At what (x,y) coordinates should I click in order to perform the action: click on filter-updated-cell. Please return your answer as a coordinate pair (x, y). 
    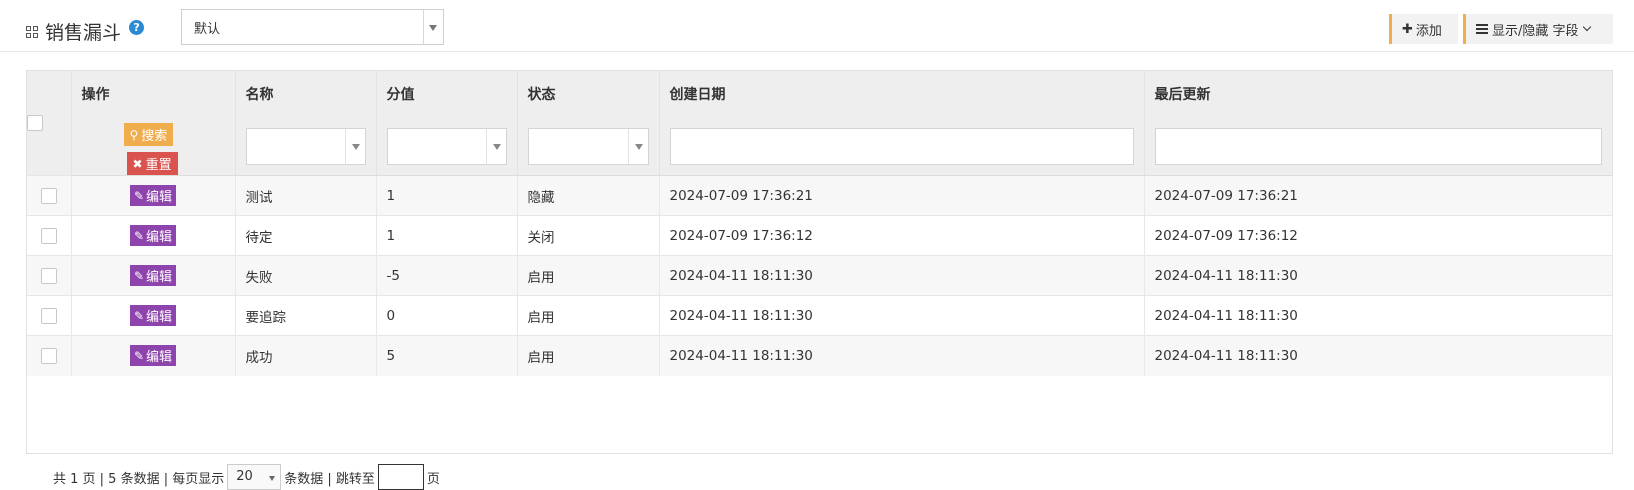
    Looking at the image, I should click on (1378, 146).